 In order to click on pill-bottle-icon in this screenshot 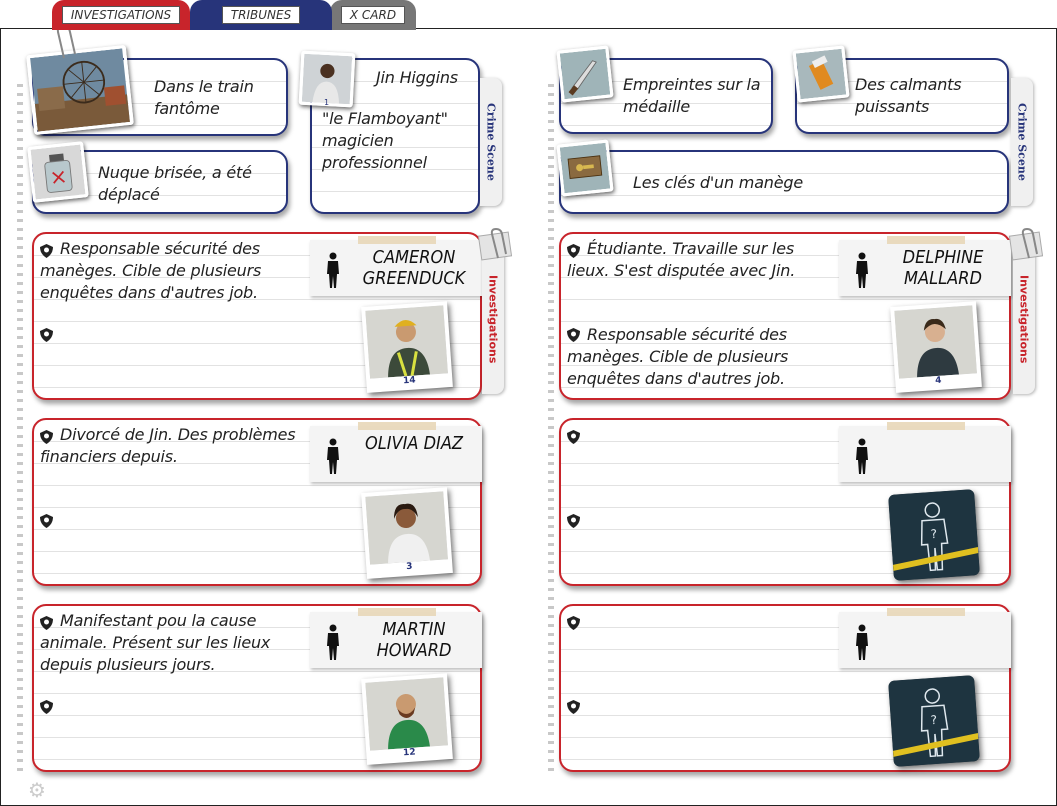, I will do `click(821, 74)`.